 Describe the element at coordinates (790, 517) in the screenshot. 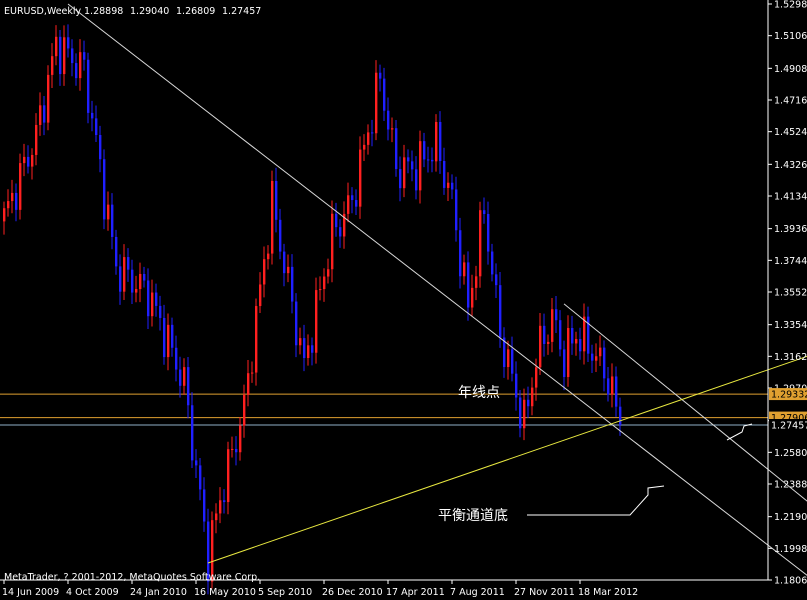

I see `y-tick-label: 1.21900` at that location.